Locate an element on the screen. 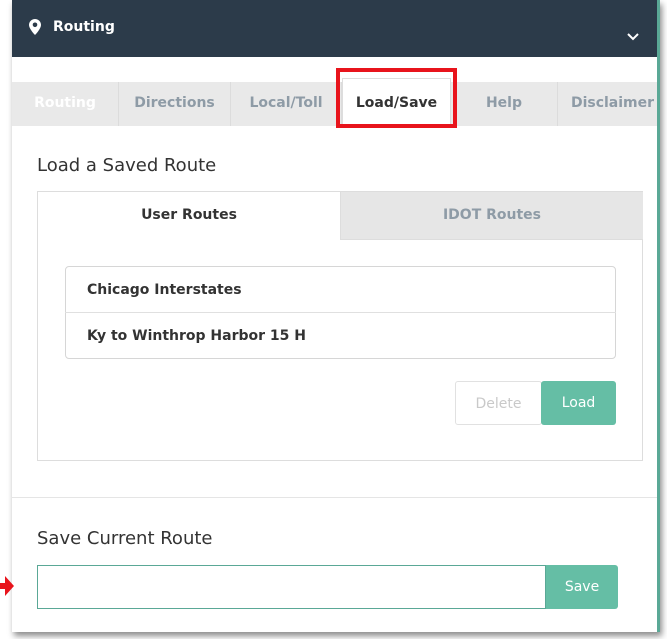 This screenshot has width=667, height=639. delete-button: Delete is located at coordinates (498, 403).